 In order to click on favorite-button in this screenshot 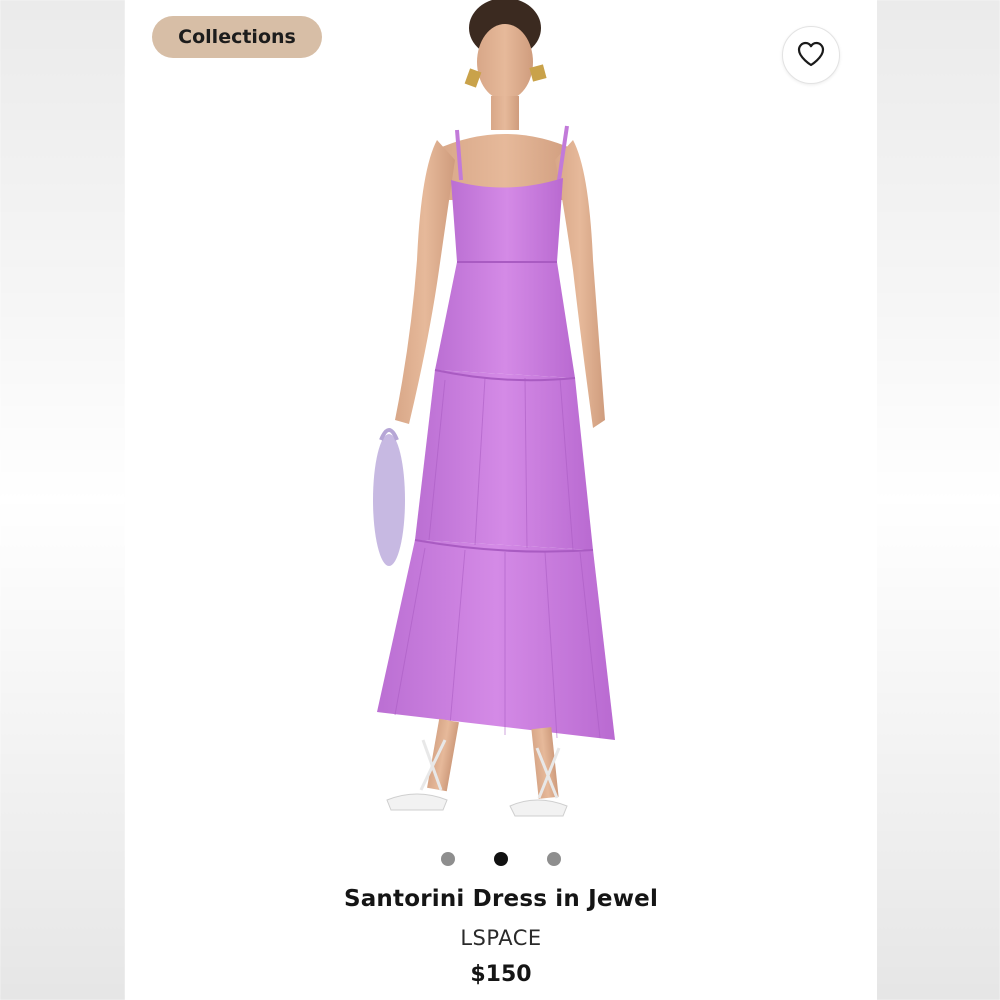, I will do `click(811, 55)`.